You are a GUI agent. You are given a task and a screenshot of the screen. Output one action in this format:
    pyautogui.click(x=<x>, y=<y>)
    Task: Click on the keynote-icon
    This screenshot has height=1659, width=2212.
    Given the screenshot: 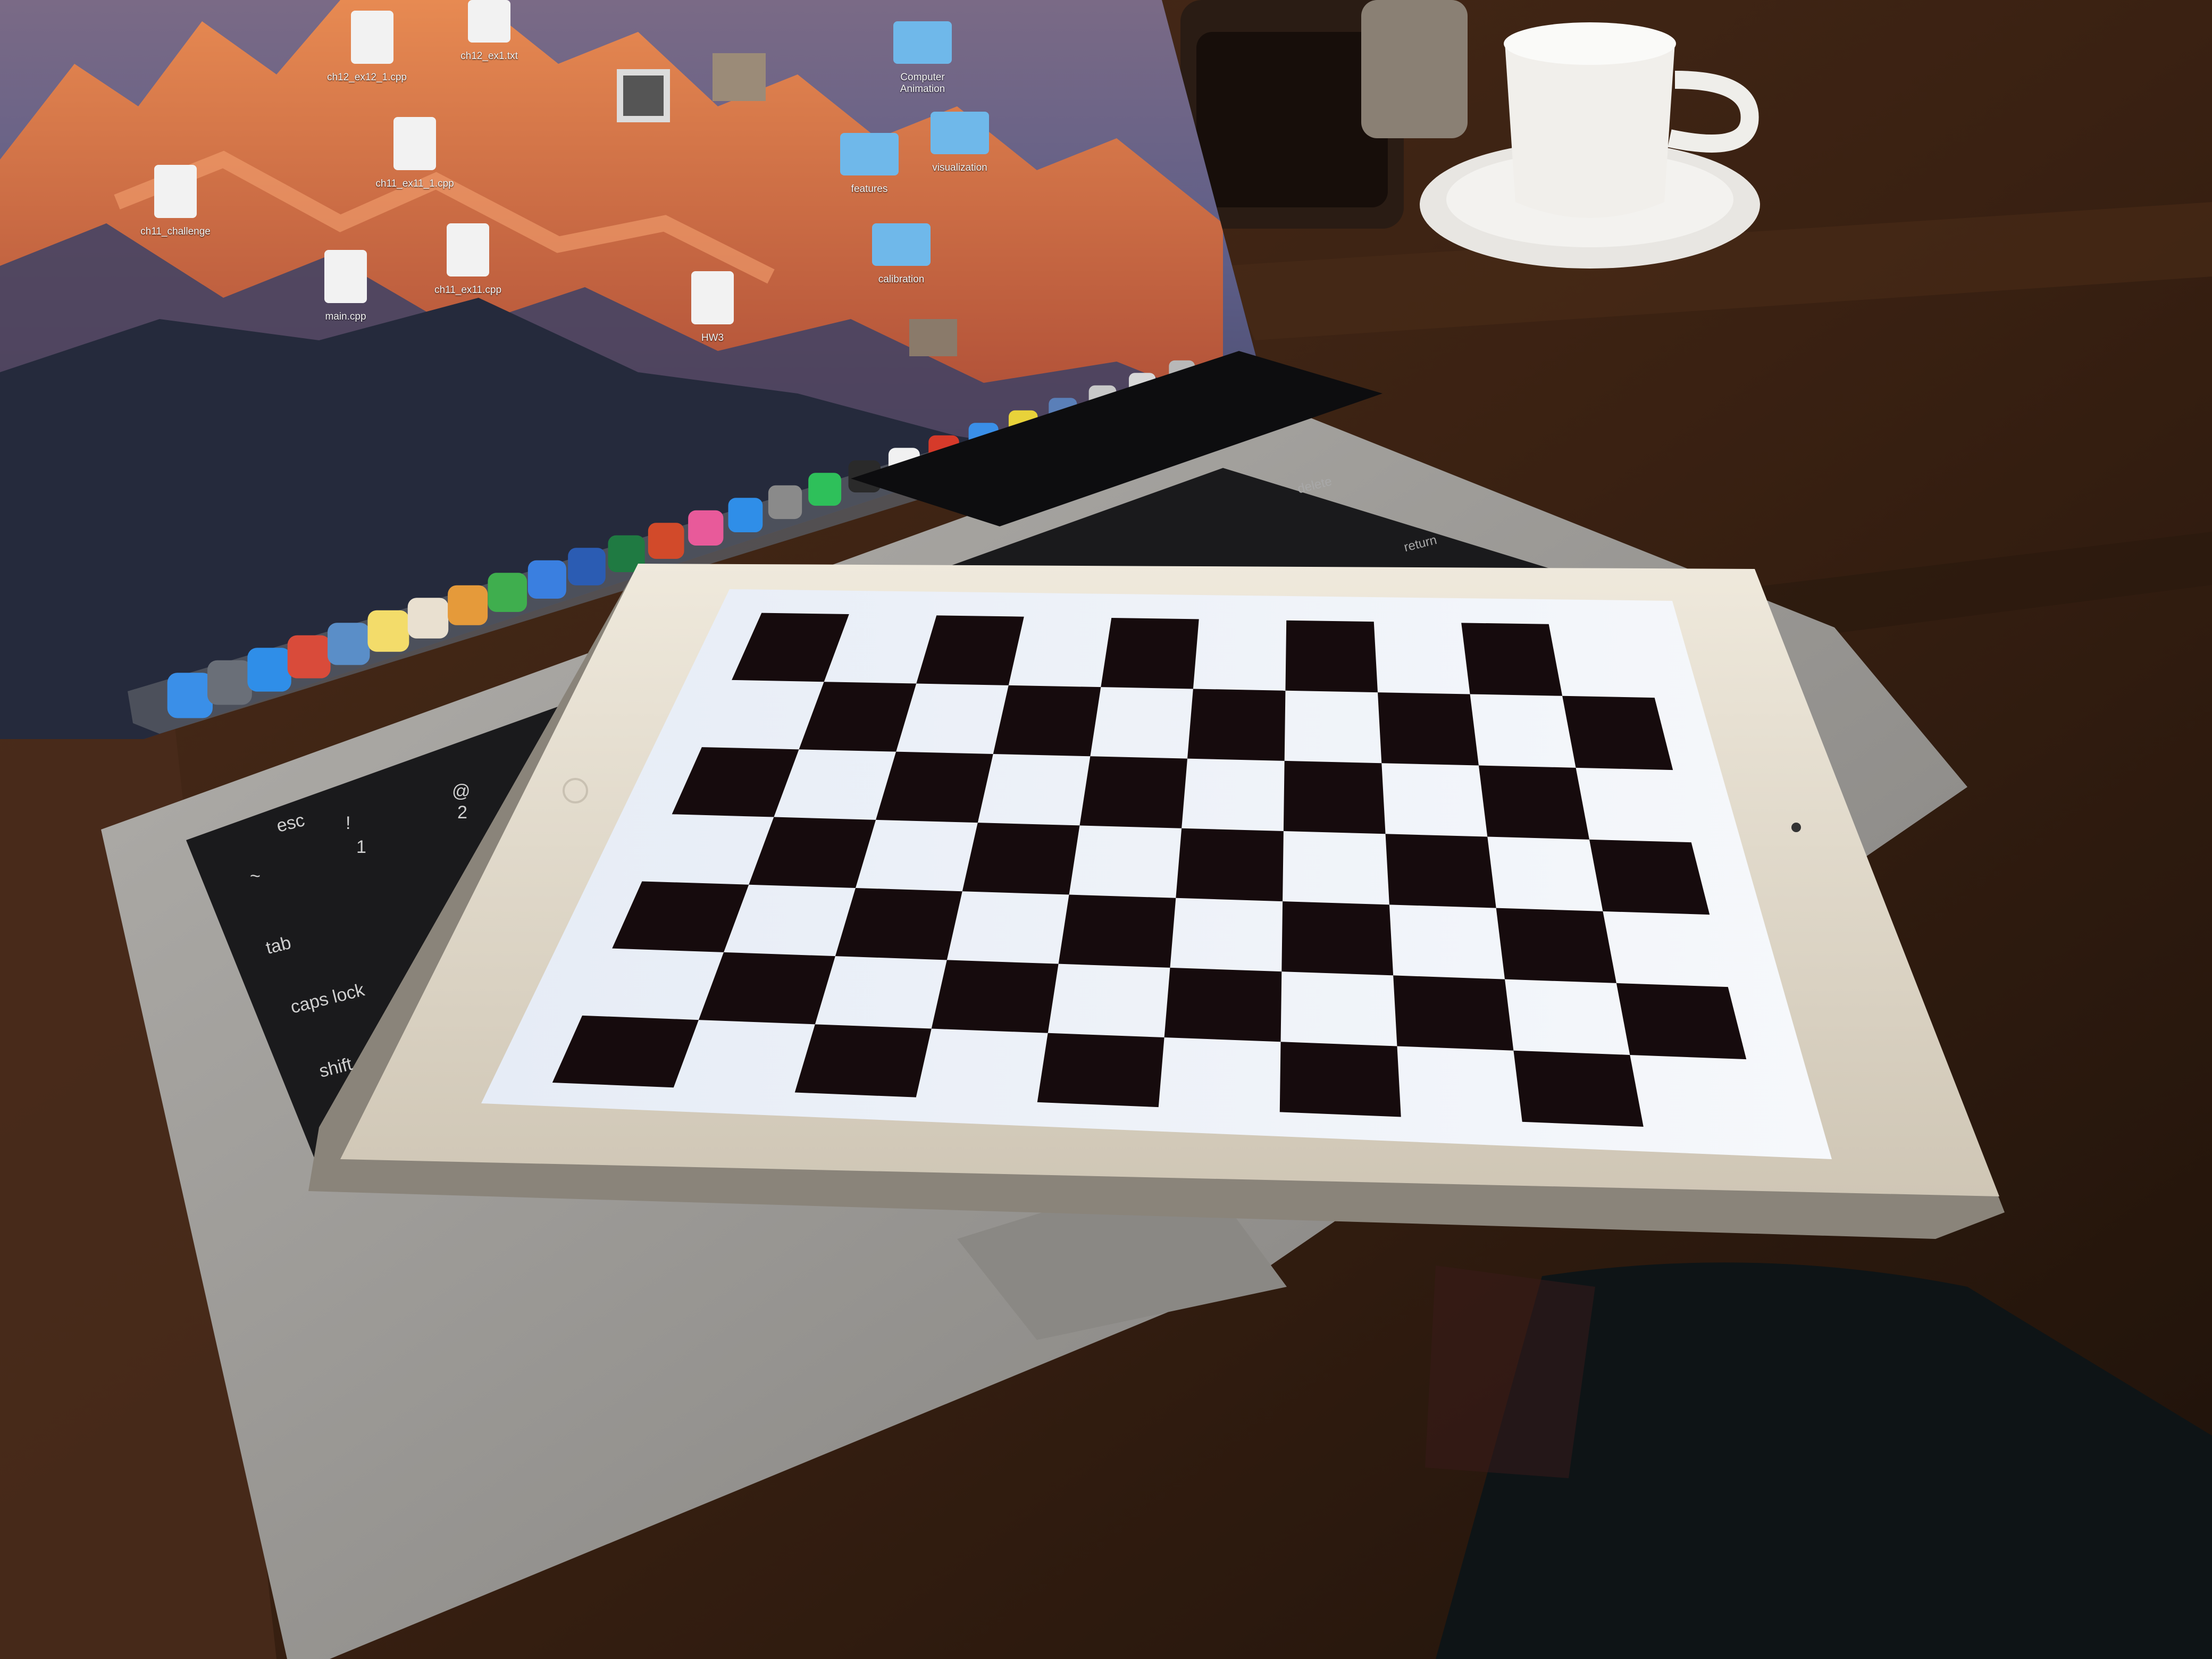 What is the action you would take?
    pyautogui.click(x=546, y=579)
    